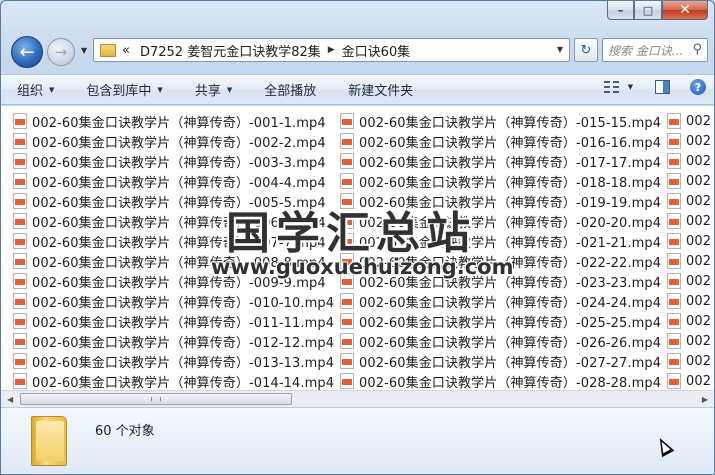 The image size is (715, 475). Describe the element at coordinates (173, 380) in the screenshot. I see `file-item: 002-60集金口诀教学片（神算传奇）-014-14.mp4` at that location.